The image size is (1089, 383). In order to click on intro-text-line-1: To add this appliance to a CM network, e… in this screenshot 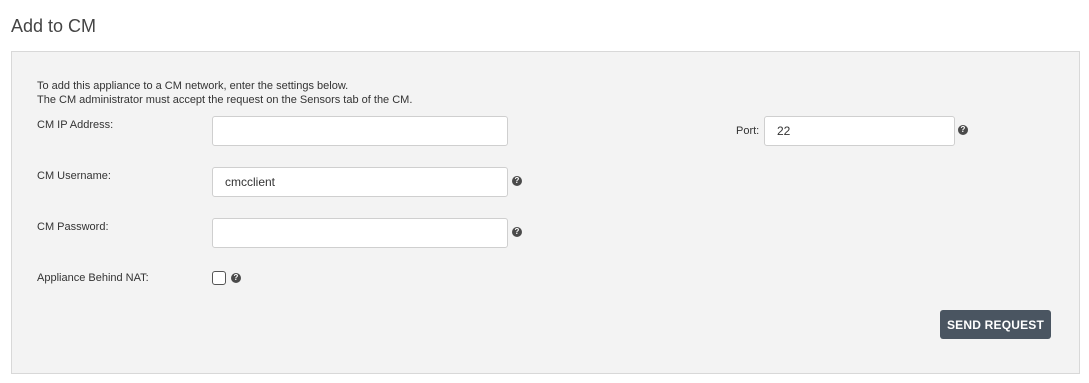, I will do `click(193, 86)`.